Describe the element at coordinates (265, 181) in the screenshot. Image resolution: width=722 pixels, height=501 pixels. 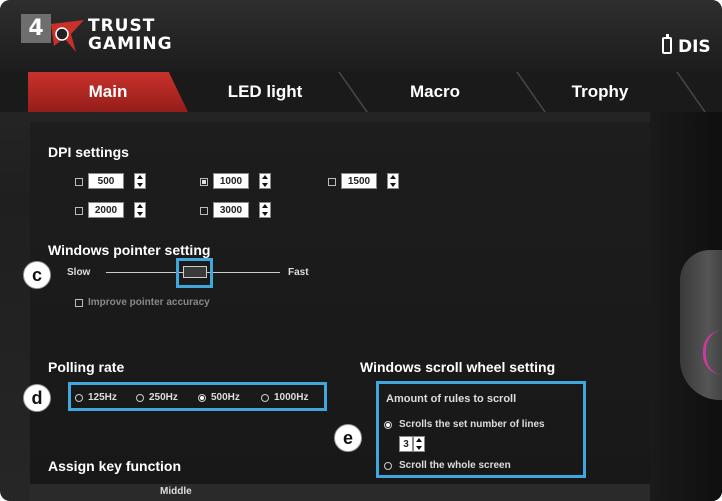
I see `dpi-1000-stepper` at that location.